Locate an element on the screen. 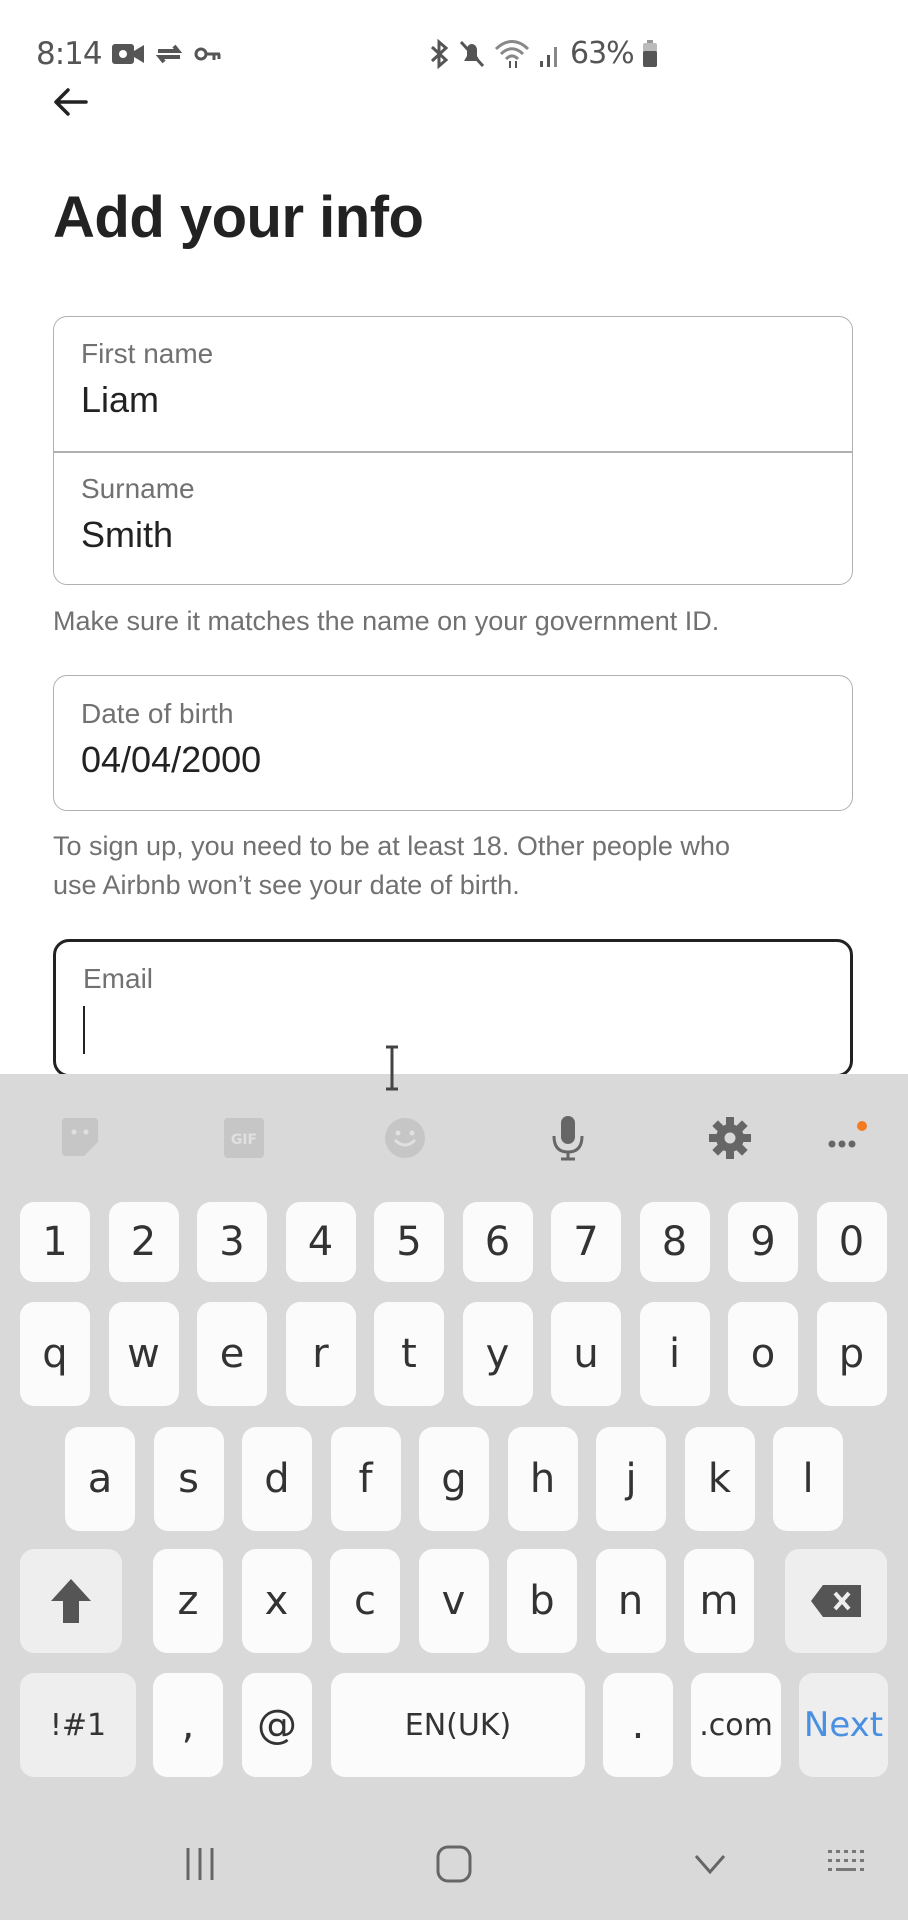  back-chevron-icon is located at coordinates (710, 1864).